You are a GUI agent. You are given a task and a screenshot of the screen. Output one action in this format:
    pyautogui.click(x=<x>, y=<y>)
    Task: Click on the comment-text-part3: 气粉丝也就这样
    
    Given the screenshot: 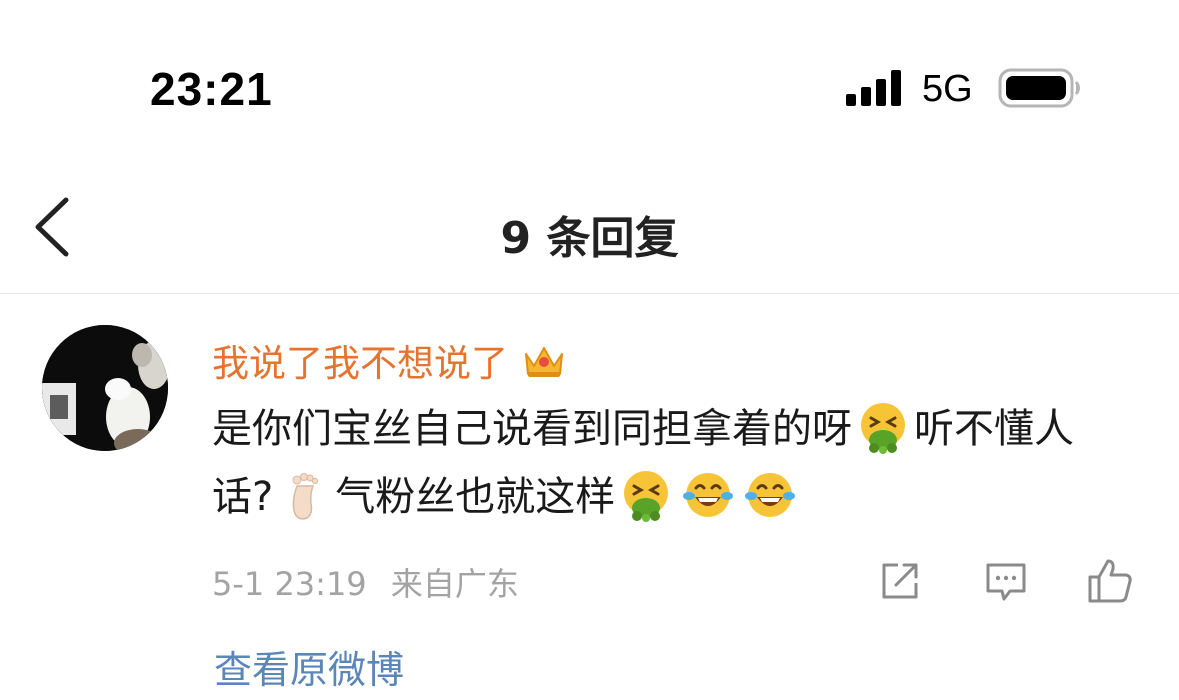 What is the action you would take?
    pyautogui.click(x=475, y=497)
    